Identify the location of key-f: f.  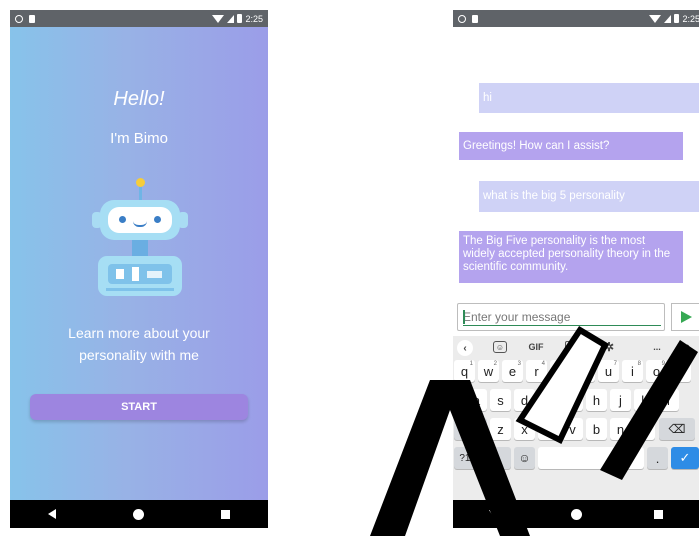
(548, 400).